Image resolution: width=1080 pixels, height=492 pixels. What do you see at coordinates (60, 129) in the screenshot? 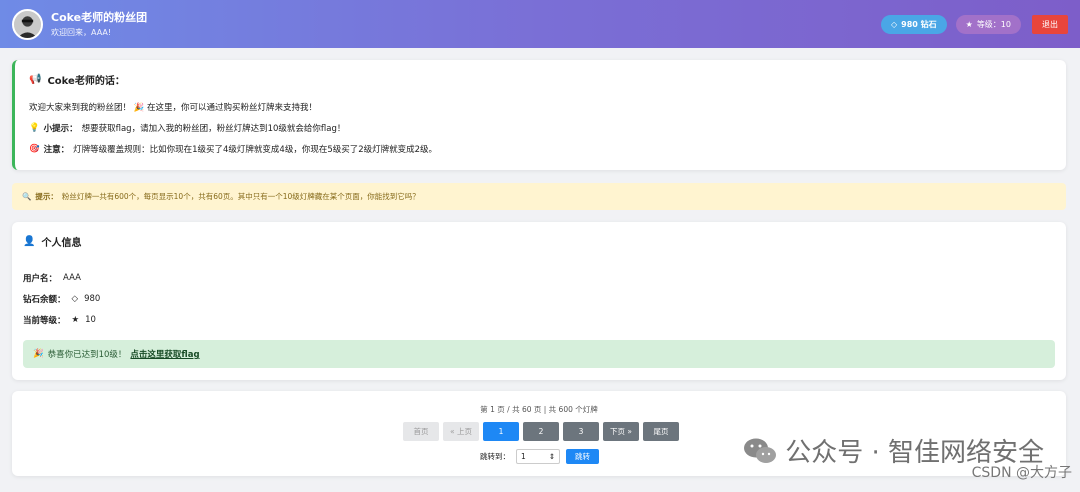
I see `tip-label: 小提示：` at bounding box center [60, 129].